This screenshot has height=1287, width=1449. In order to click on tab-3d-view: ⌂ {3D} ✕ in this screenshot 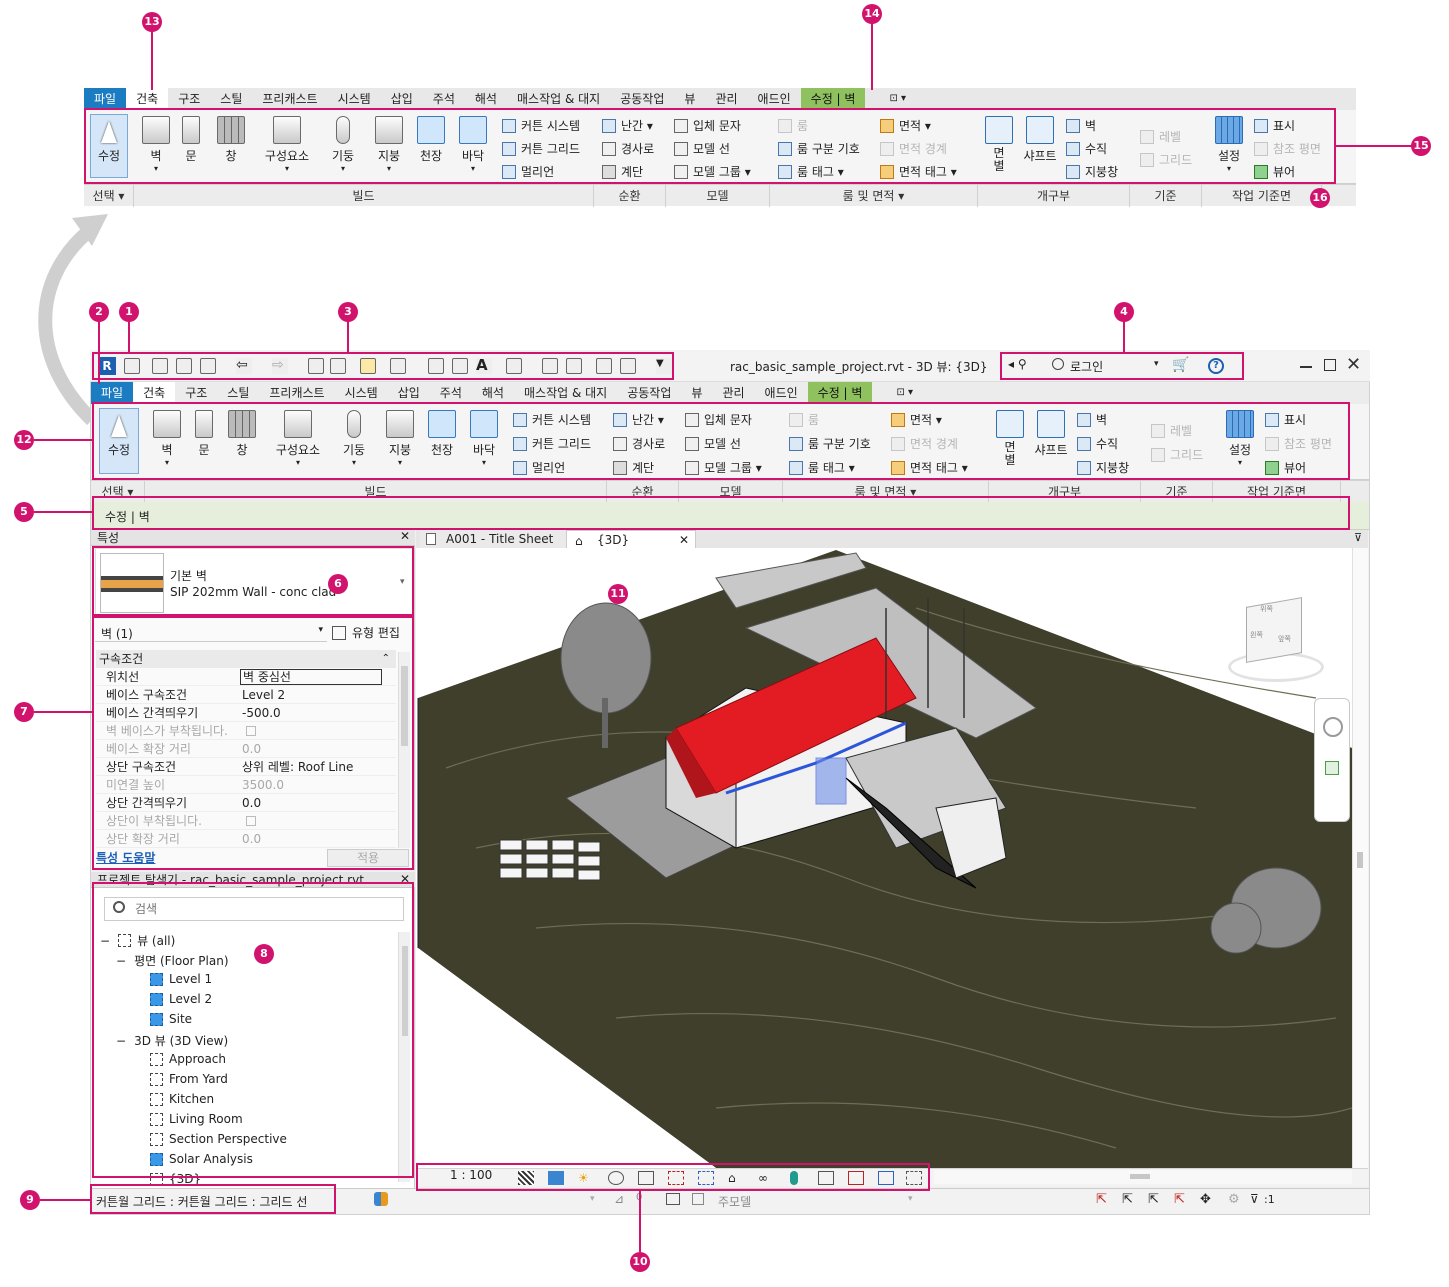, I will do `click(631, 539)`.